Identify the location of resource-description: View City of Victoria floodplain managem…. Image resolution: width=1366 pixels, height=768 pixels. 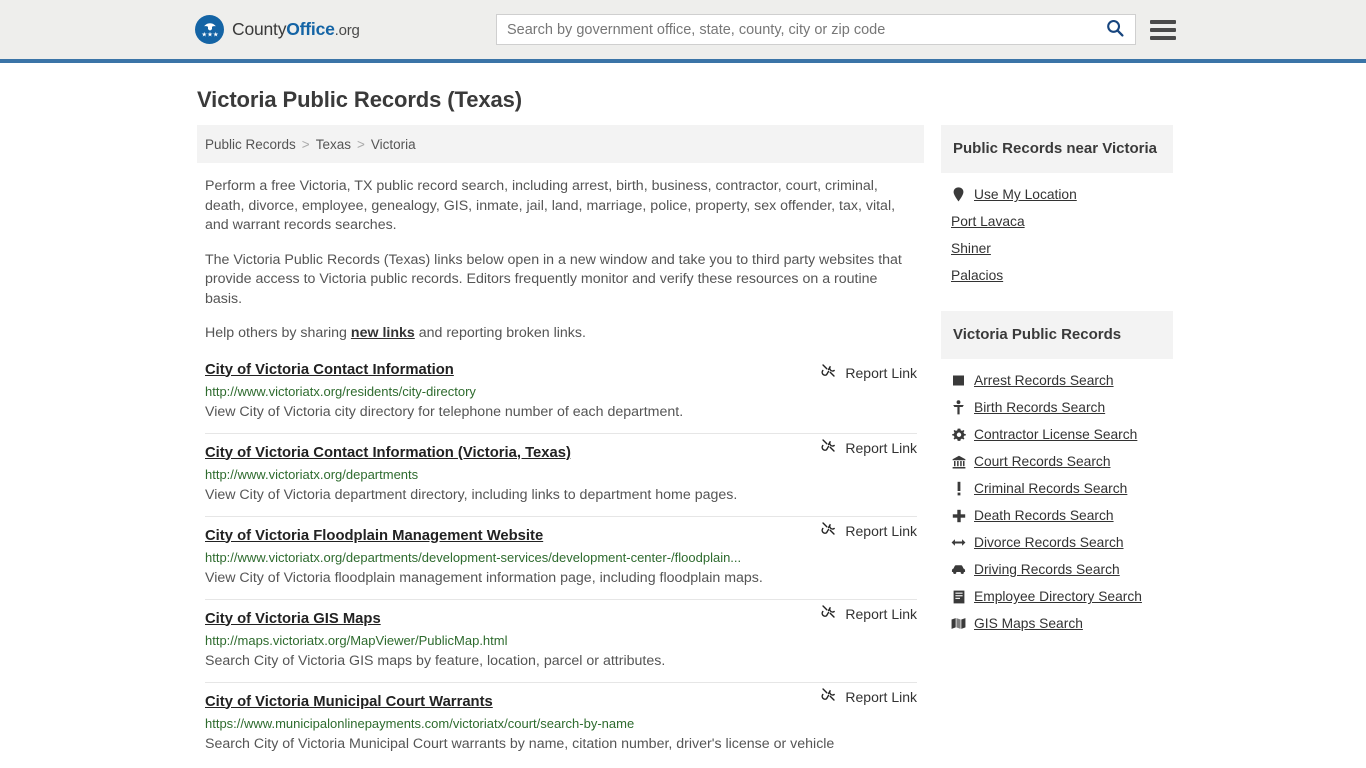
(484, 577).